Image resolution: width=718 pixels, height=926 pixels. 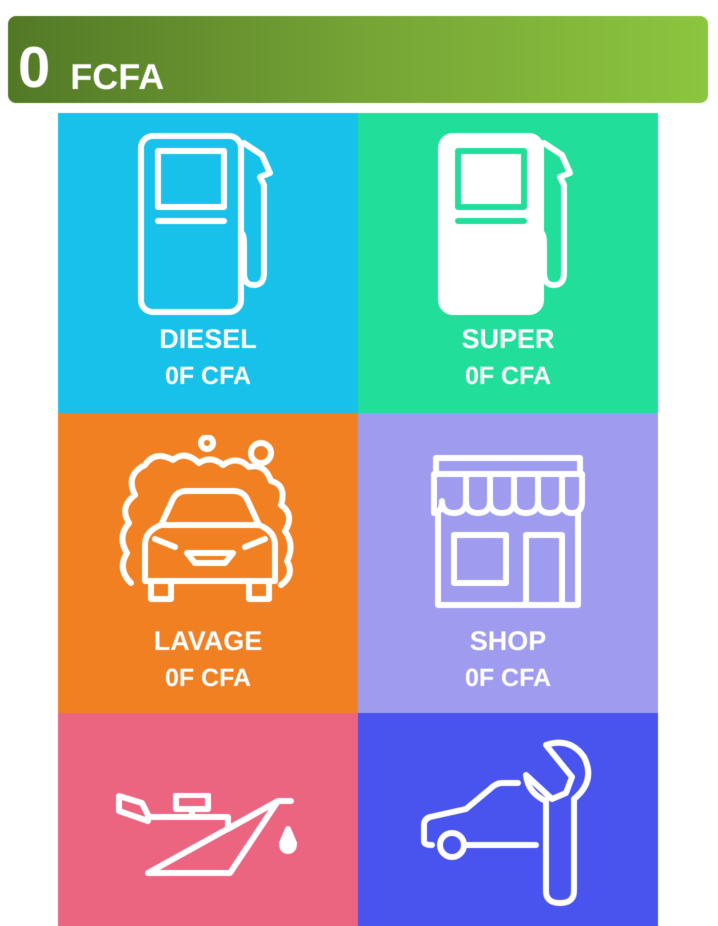 What do you see at coordinates (208, 641) in the screenshot?
I see `category-label: LAVAGE` at bounding box center [208, 641].